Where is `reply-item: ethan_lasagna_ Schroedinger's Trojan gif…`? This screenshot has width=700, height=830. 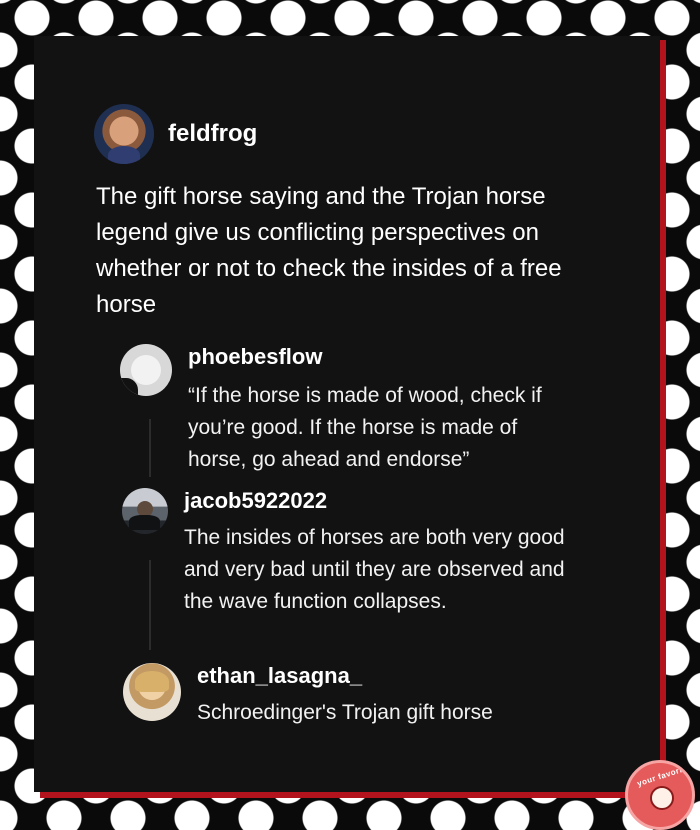 reply-item: ethan_lasagna_ Schroedinger's Trojan gif… is located at coordinates (363, 696).